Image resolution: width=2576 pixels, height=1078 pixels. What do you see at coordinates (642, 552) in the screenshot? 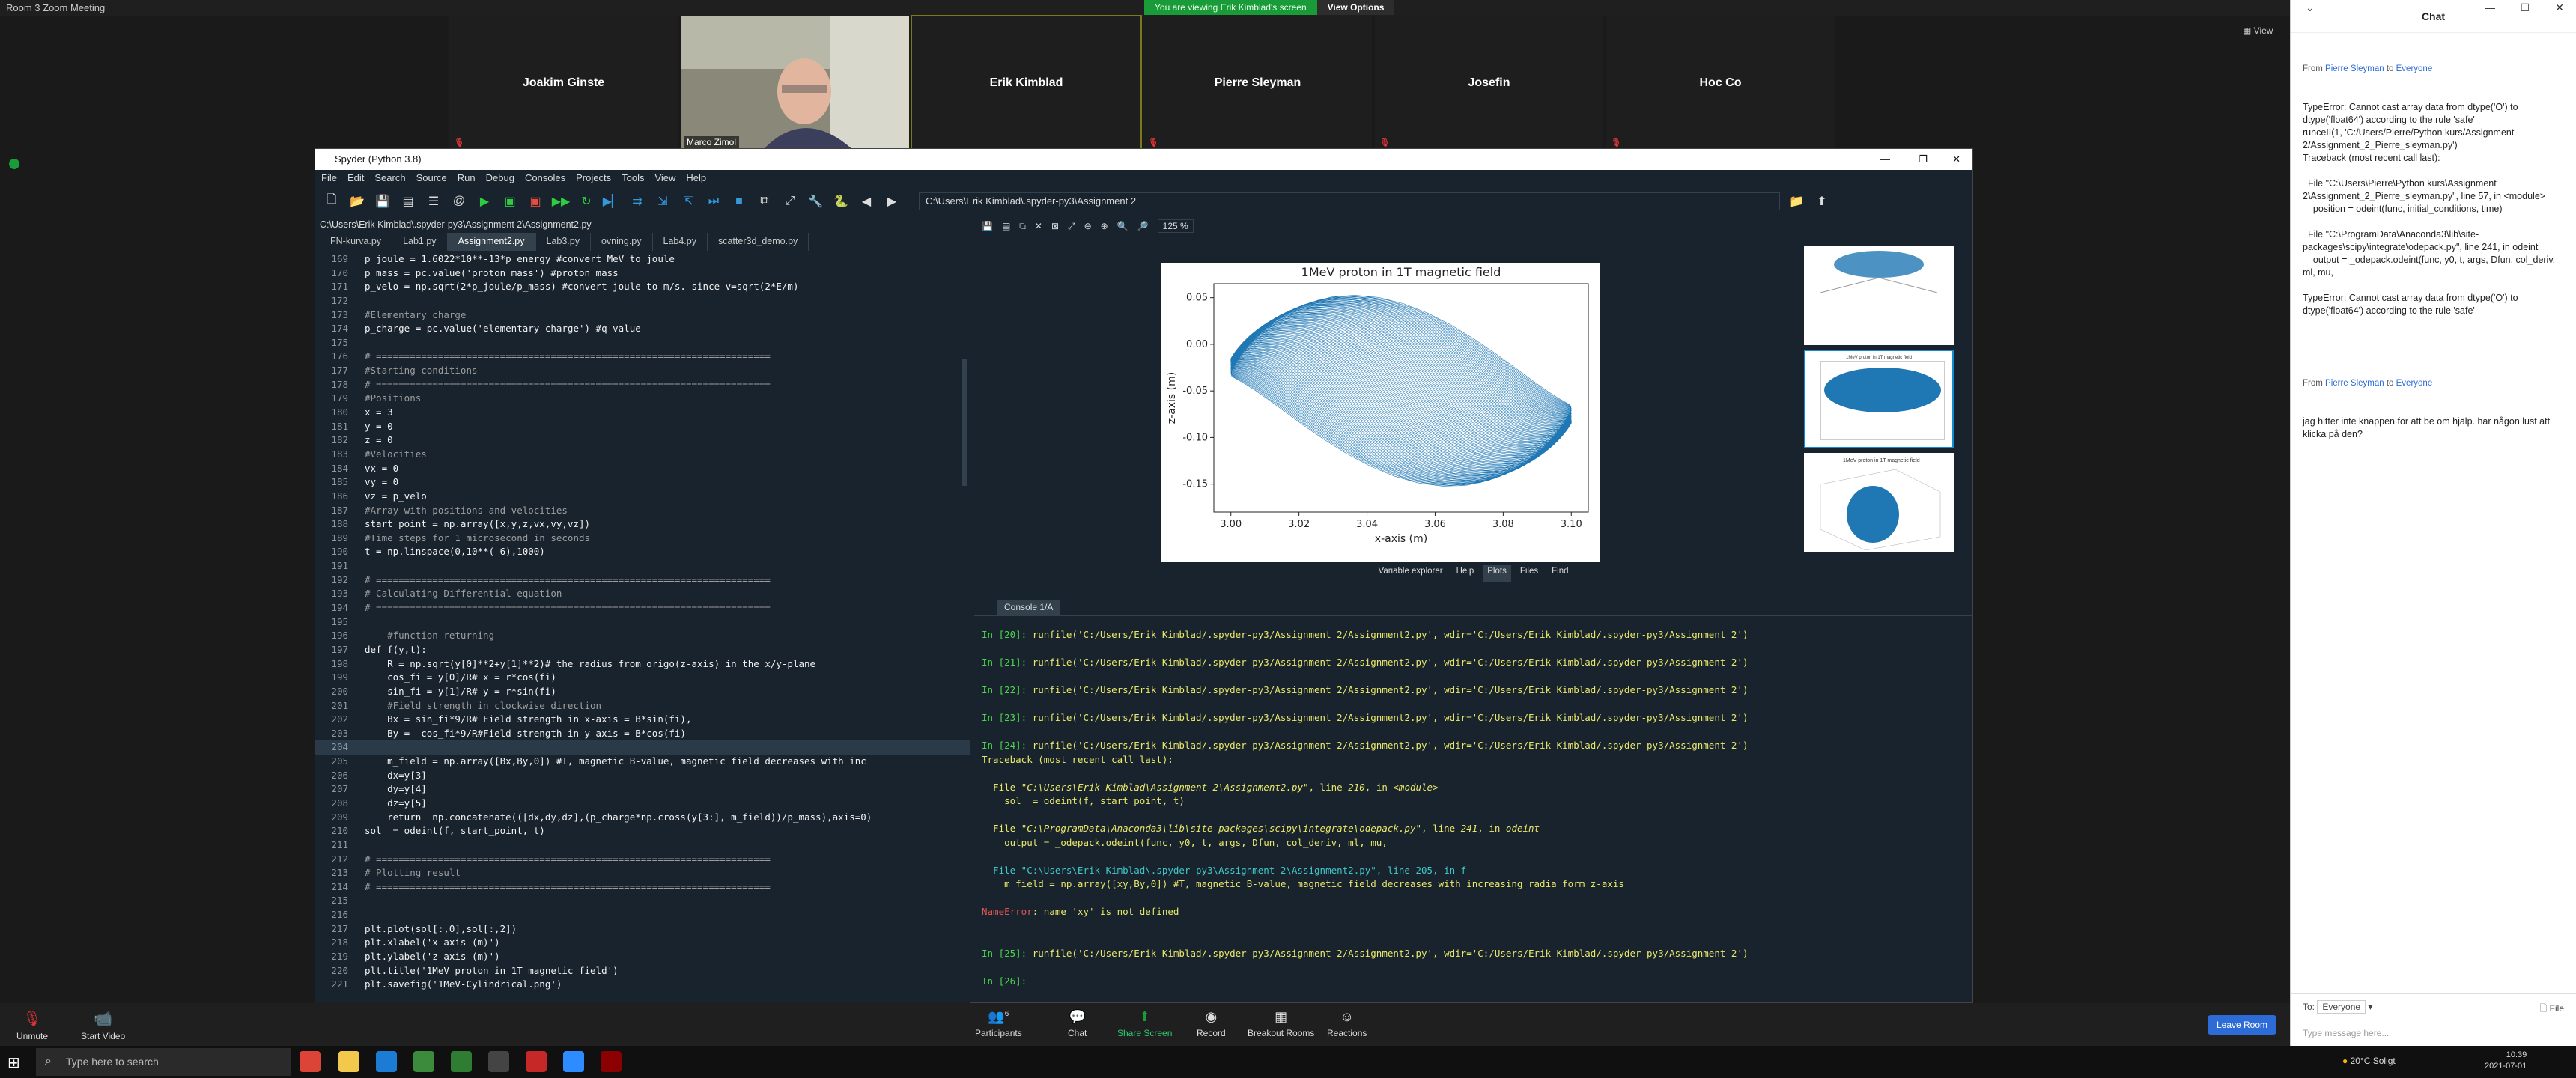
I see `code-line: 190 t = np.linspace(0,10**(-6),1000)` at bounding box center [642, 552].